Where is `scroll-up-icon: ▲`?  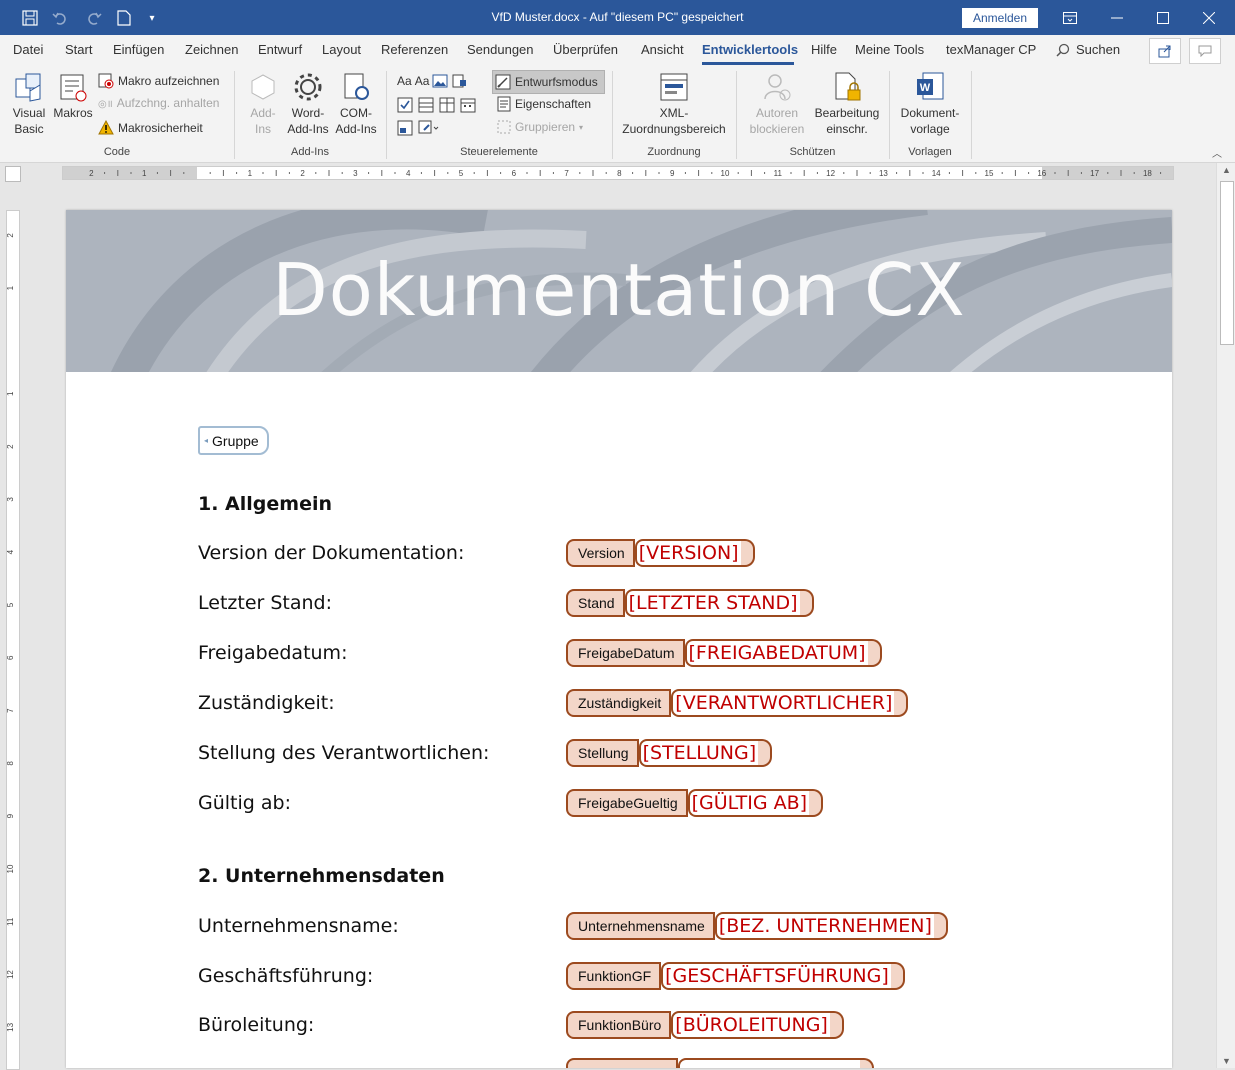 scroll-up-icon: ▲ is located at coordinates (1226, 170).